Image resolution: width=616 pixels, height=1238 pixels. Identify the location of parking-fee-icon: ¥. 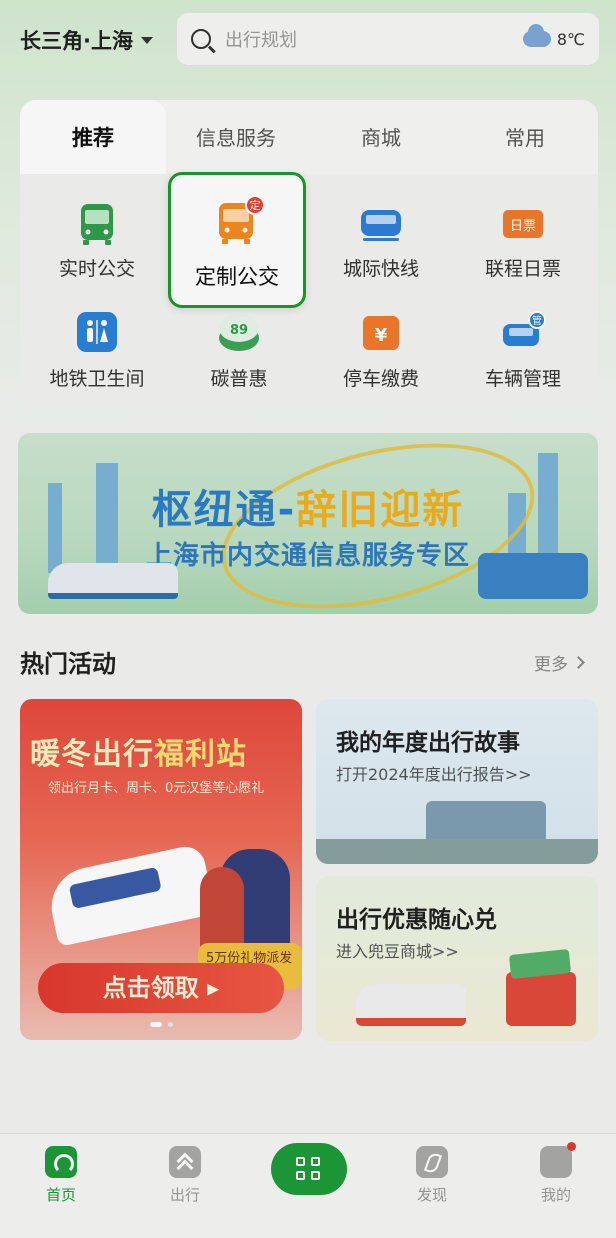
(381, 333).